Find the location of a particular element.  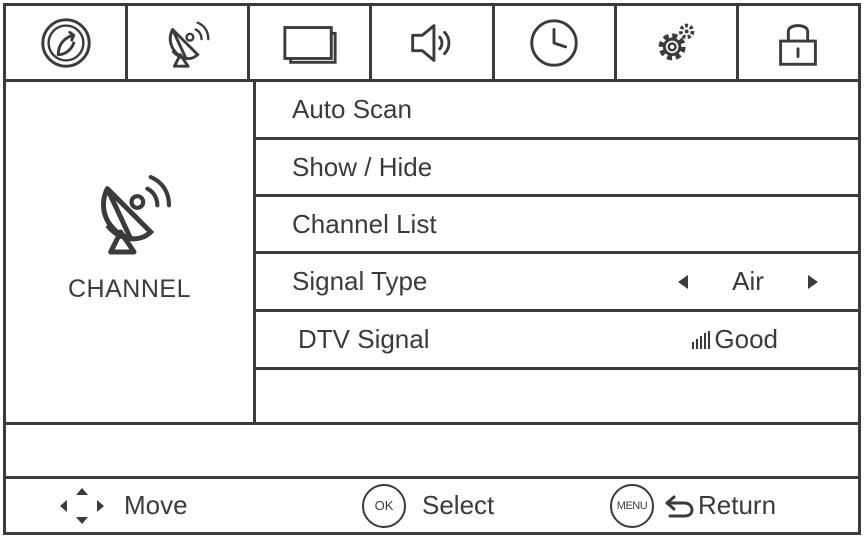

footer-hints: Move OK Select MENU Return is located at coordinates (432, 505).